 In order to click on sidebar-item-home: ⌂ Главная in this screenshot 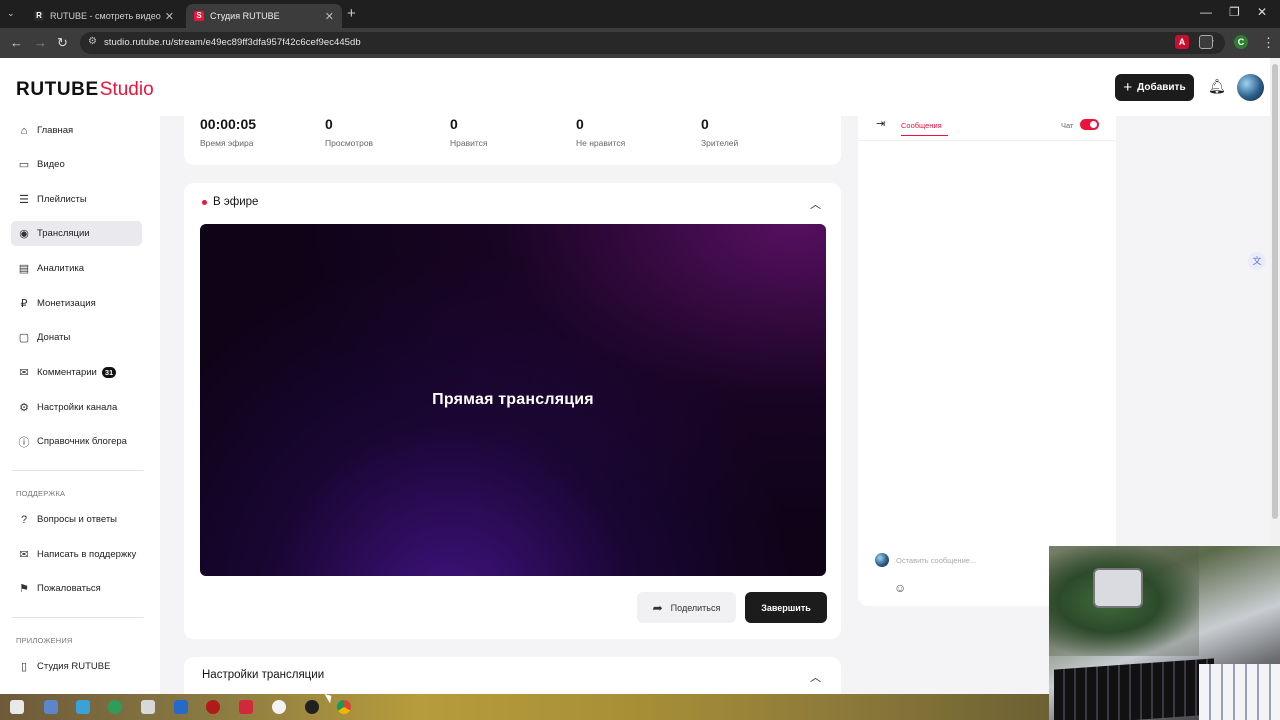, I will do `click(76, 130)`.